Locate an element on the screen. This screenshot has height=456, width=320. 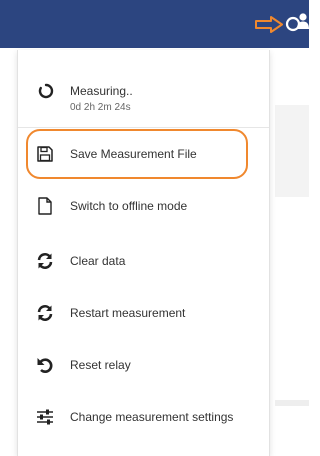
menu-item-label: Restart measurement is located at coordinates (128, 313).